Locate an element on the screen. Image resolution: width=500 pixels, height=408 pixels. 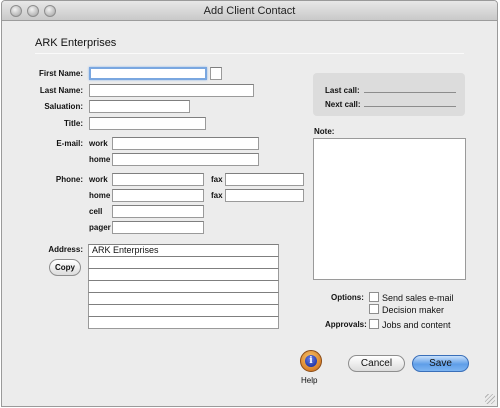
send-sales-email-label: Send sales e-mail is located at coordinates (418, 298).